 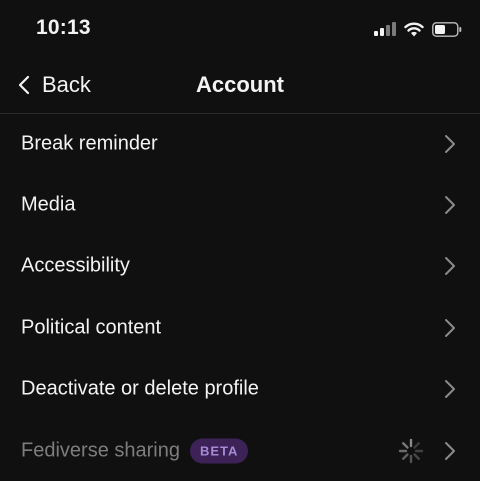 What do you see at coordinates (411, 450) in the screenshot?
I see `loading-spinner-icon` at bounding box center [411, 450].